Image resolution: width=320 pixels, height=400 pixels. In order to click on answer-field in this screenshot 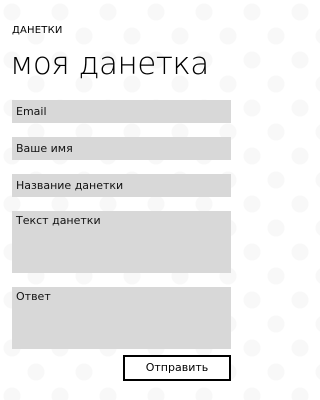, I will do `click(121, 318)`.